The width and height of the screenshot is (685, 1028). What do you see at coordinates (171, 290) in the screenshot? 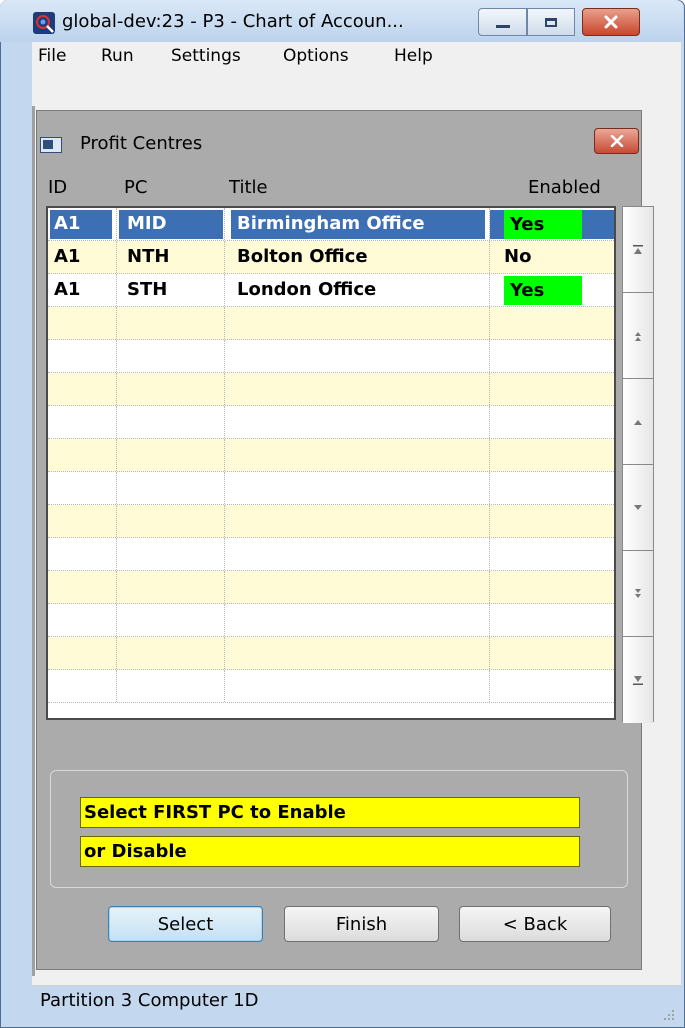
I see `cell-pc: STH` at bounding box center [171, 290].